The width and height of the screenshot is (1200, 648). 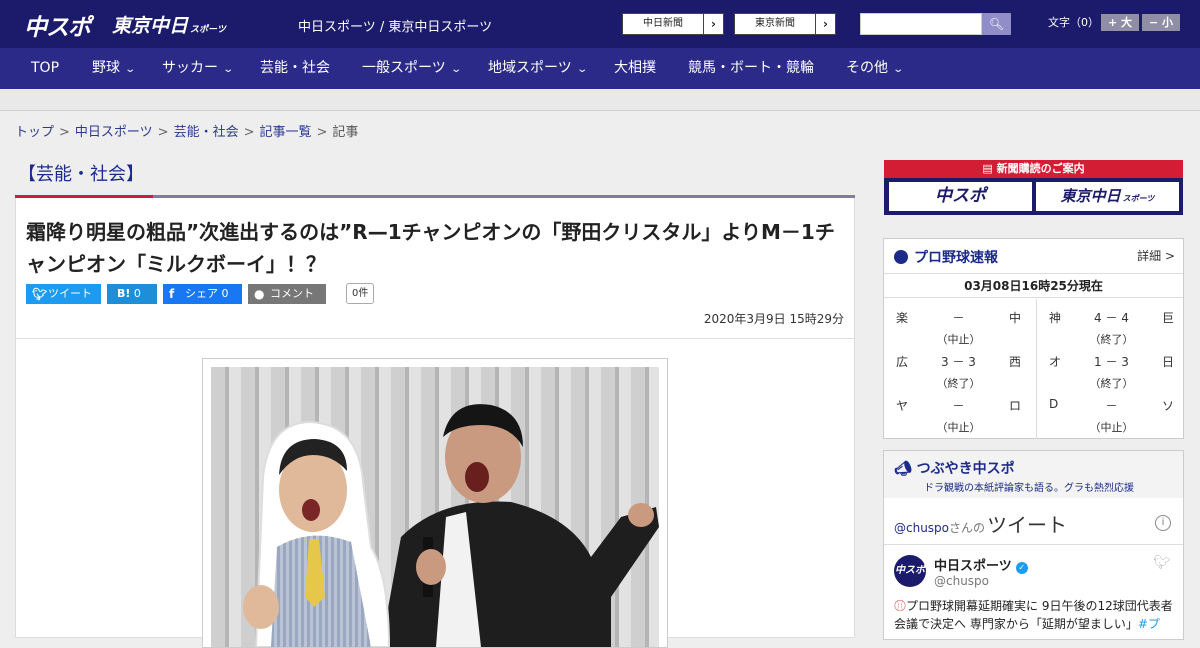 I want to click on verified-check-icon: ✓, so click(x=1021, y=568).